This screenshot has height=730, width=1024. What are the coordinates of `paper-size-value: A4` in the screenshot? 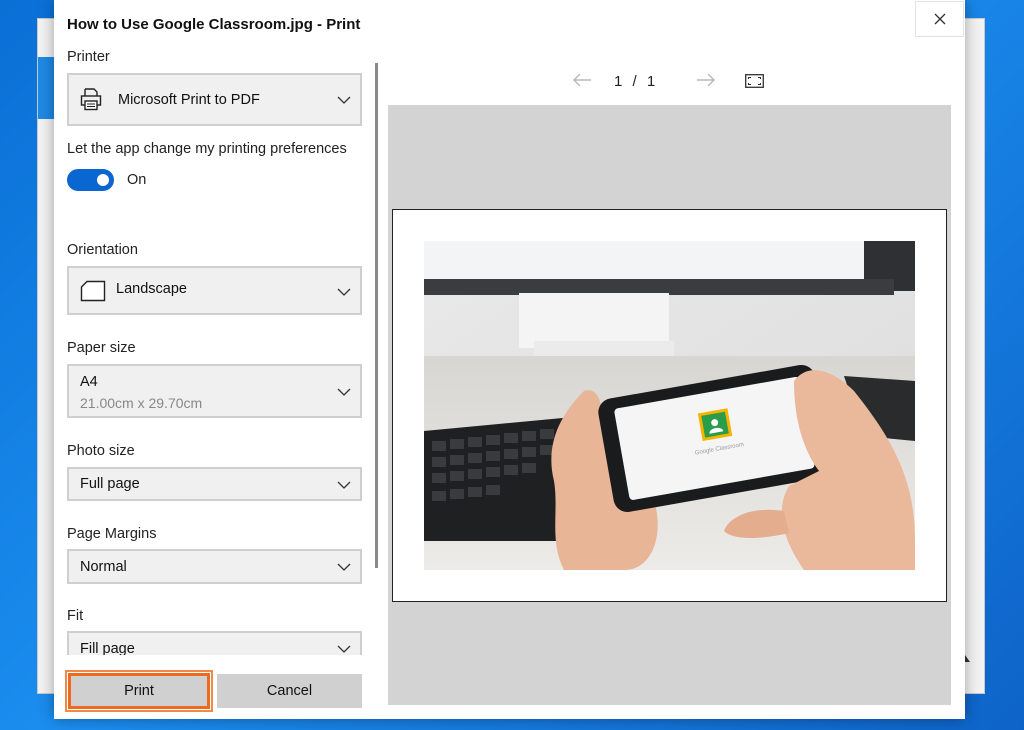 It's located at (89, 382).